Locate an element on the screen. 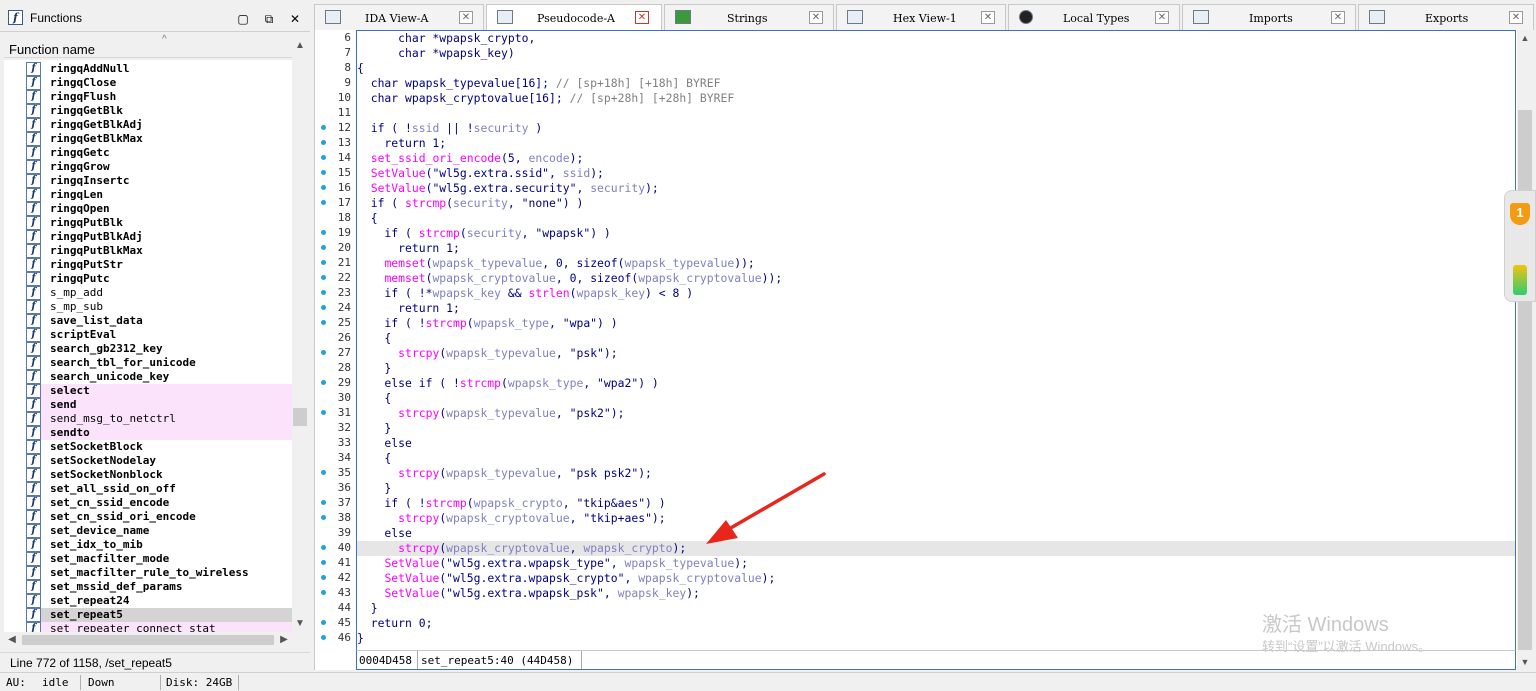 This screenshot has height=691, width=1536. function-name-column-header: Function name ^ is located at coordinates (148, 46).